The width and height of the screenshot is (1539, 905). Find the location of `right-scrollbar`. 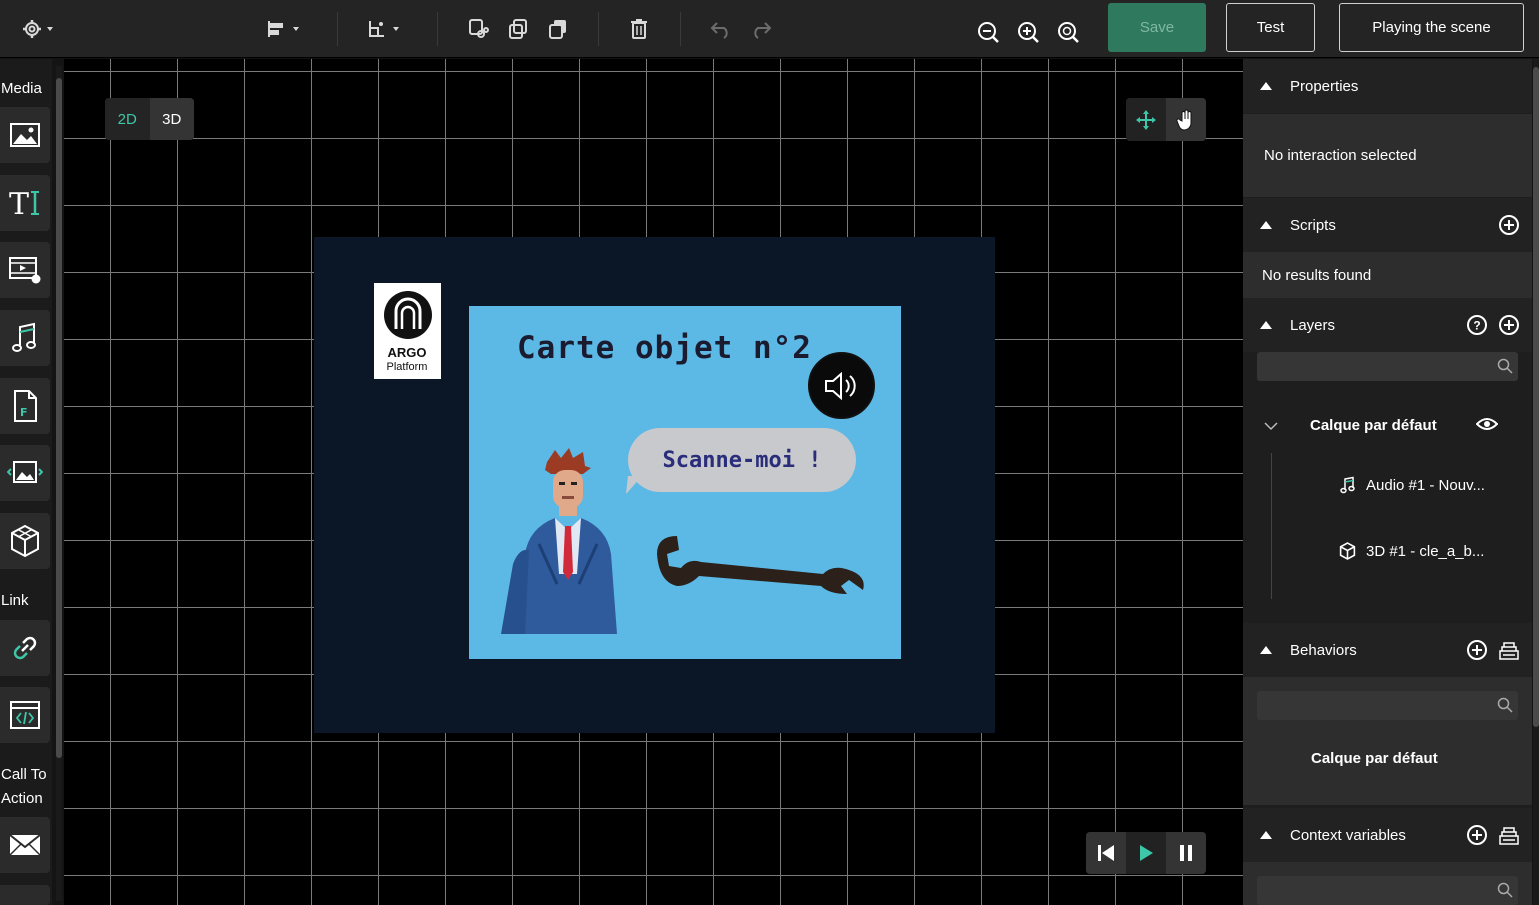

right-scrollbar is located at coordinates (1536, 482).